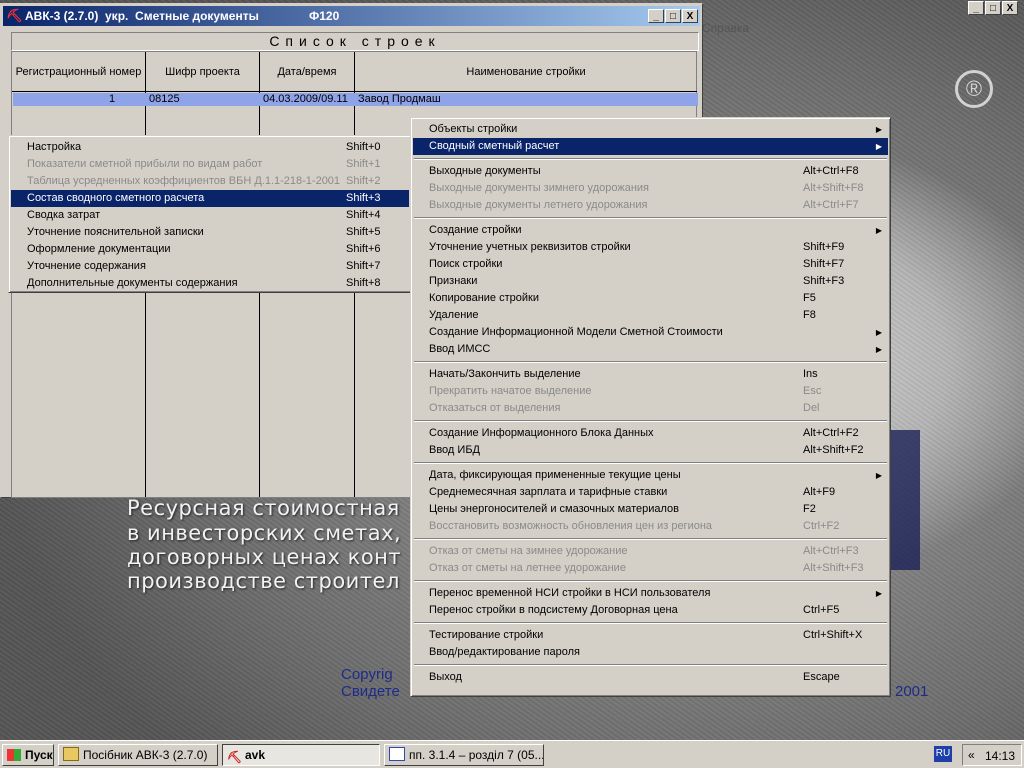 Image resolution: width=1024 pixels, height=768 pixels. What do you see at coordinates (210, 249) in the screenshot?
I see `menu-item: Оформление документации Shift+6` at bounding box center [210, 249].